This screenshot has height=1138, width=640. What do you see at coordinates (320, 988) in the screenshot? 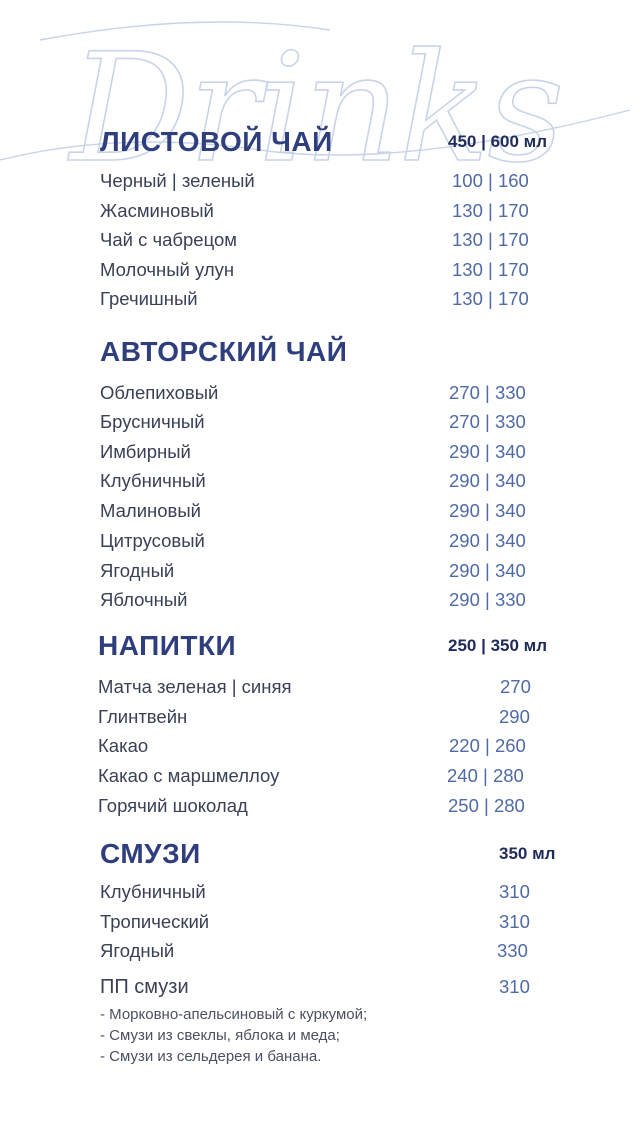
I see `menu-item: ПП смузи 310` at bounding box center [320, 988].